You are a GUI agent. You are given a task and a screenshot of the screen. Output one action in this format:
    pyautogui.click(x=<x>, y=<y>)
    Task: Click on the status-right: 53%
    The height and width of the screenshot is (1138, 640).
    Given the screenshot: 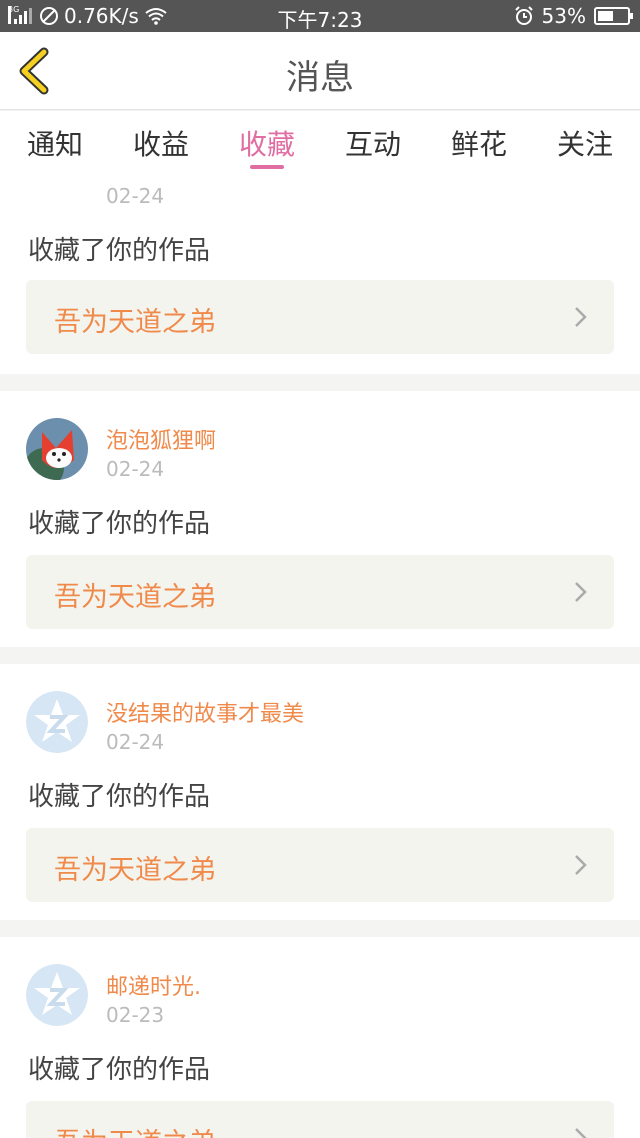 What is the action you would take?
    pyautogui.click(x=573, y=16)
    